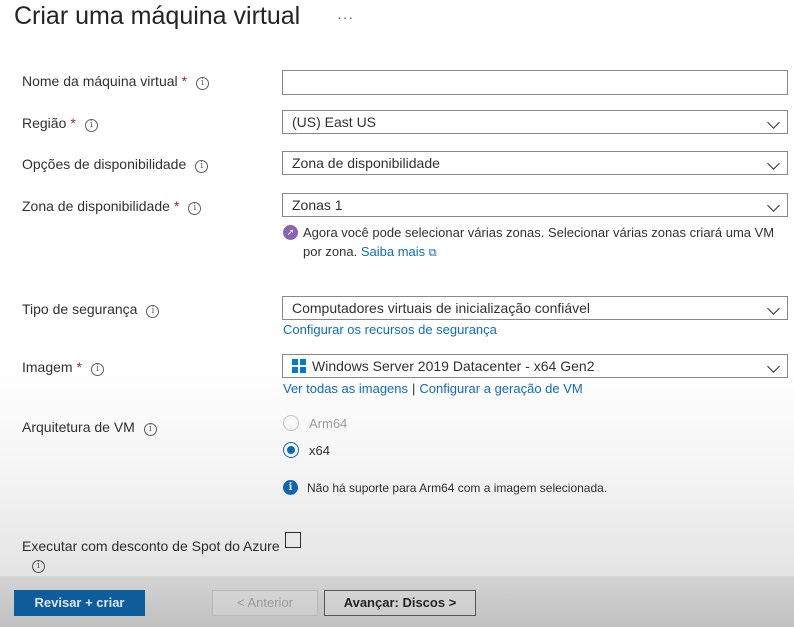 Image resolution: width=794 pixels, height=627 pixels. I want to click on windows-logo-icon, so click(299, 366).